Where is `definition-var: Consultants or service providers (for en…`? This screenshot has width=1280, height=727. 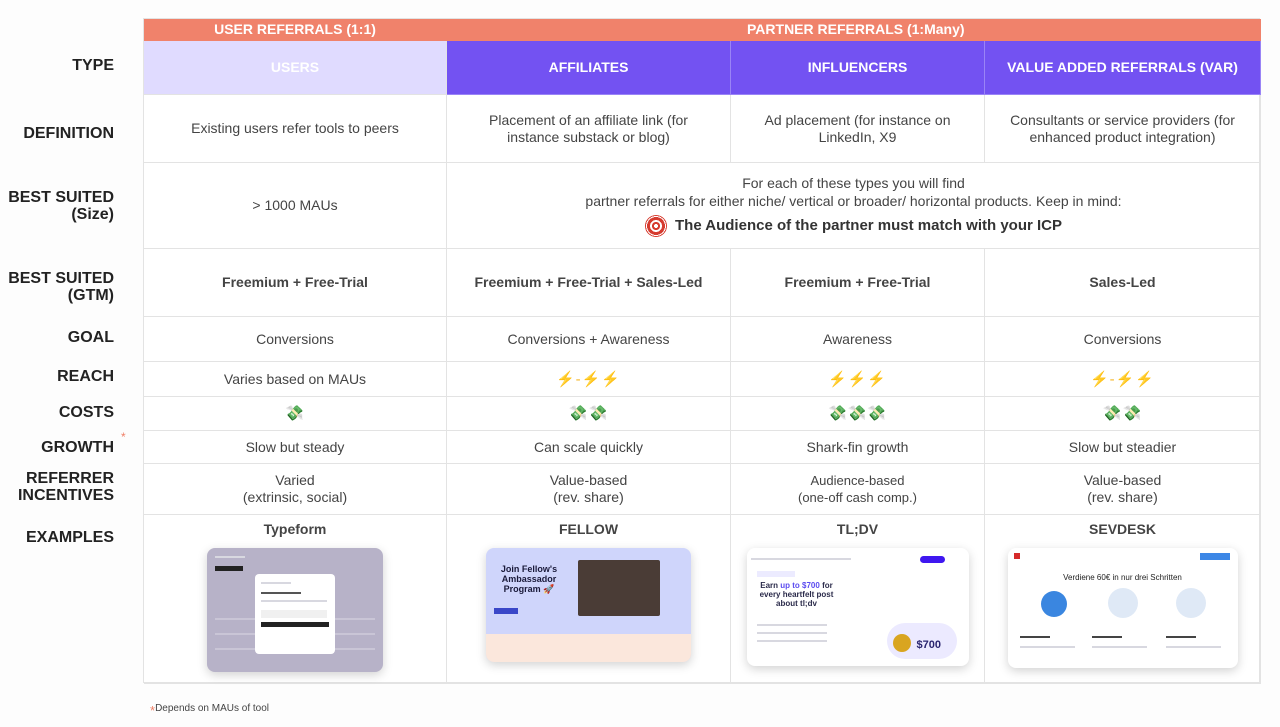
definition-var: Consultants or service providers (for en… is located at coordinates (1123, 129).